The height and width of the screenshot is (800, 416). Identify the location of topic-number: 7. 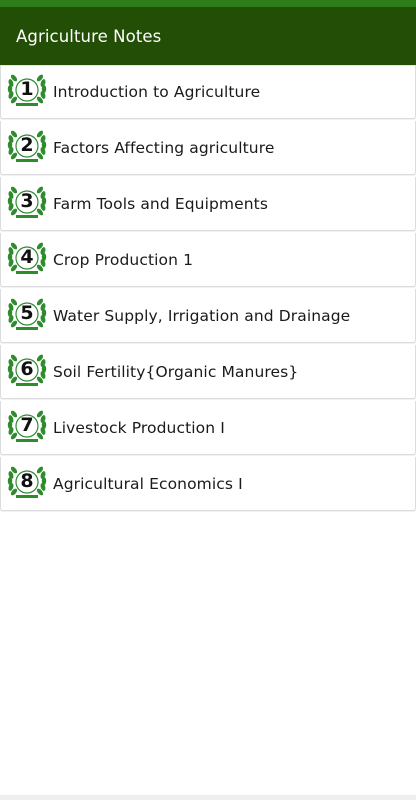
(27, 424).